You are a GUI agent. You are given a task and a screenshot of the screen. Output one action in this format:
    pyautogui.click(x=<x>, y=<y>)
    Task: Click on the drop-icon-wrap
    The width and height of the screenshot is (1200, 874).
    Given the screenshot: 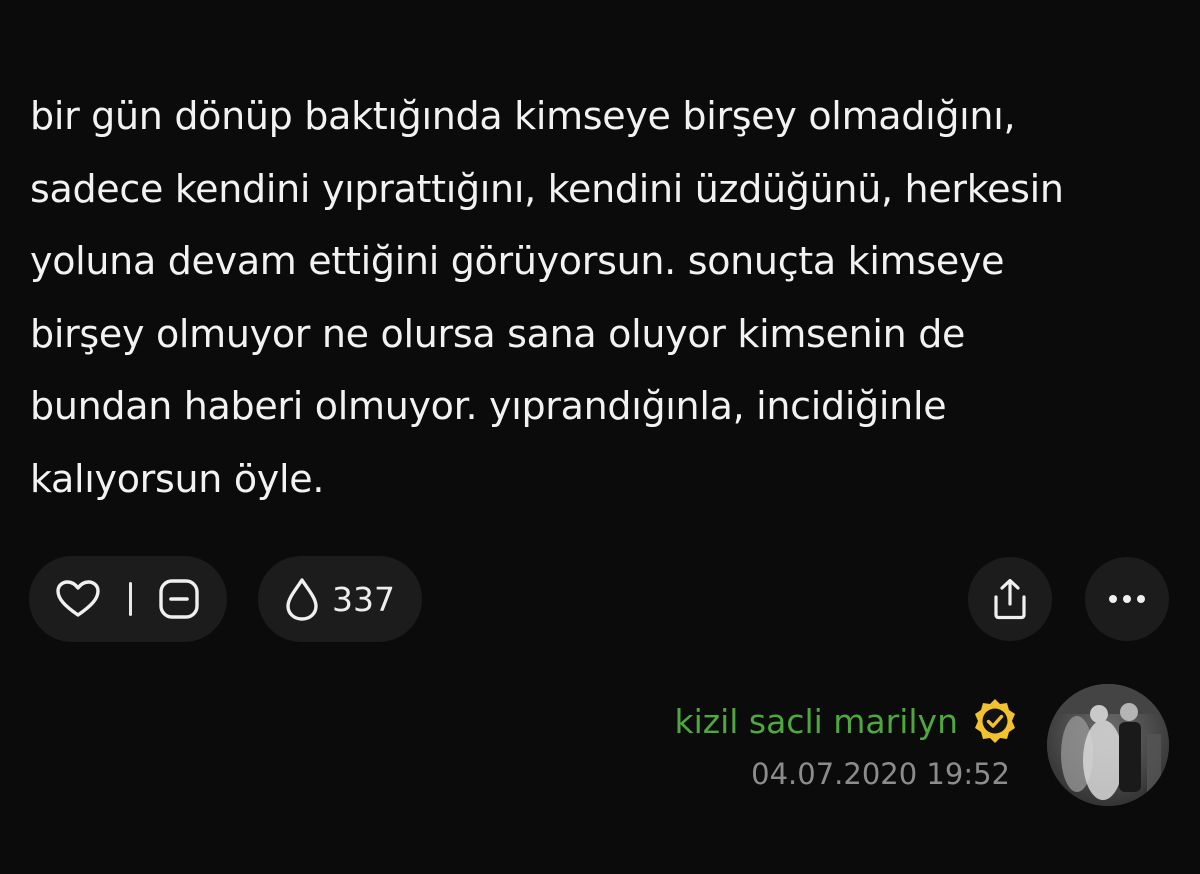 What is the action you would take?
    pyautogui.click(x=302, y=599)
    